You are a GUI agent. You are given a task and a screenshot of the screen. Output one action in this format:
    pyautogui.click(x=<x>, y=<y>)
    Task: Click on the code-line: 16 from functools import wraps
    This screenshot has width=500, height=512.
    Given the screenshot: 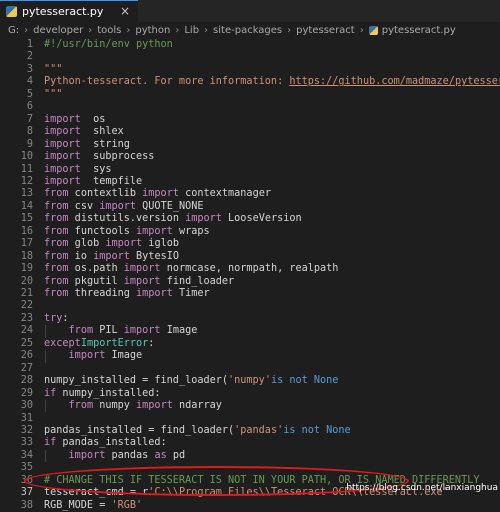 What is the action you would take?
    pyautogui.click(x=250, y=232)
    